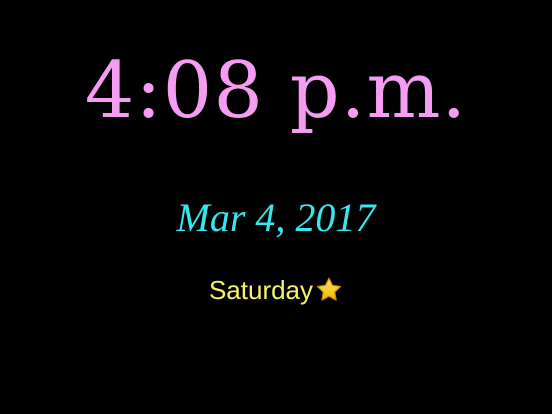 The height and width of the screenshot is (414, 552). I want to click on star-icon, so click(329, 290).